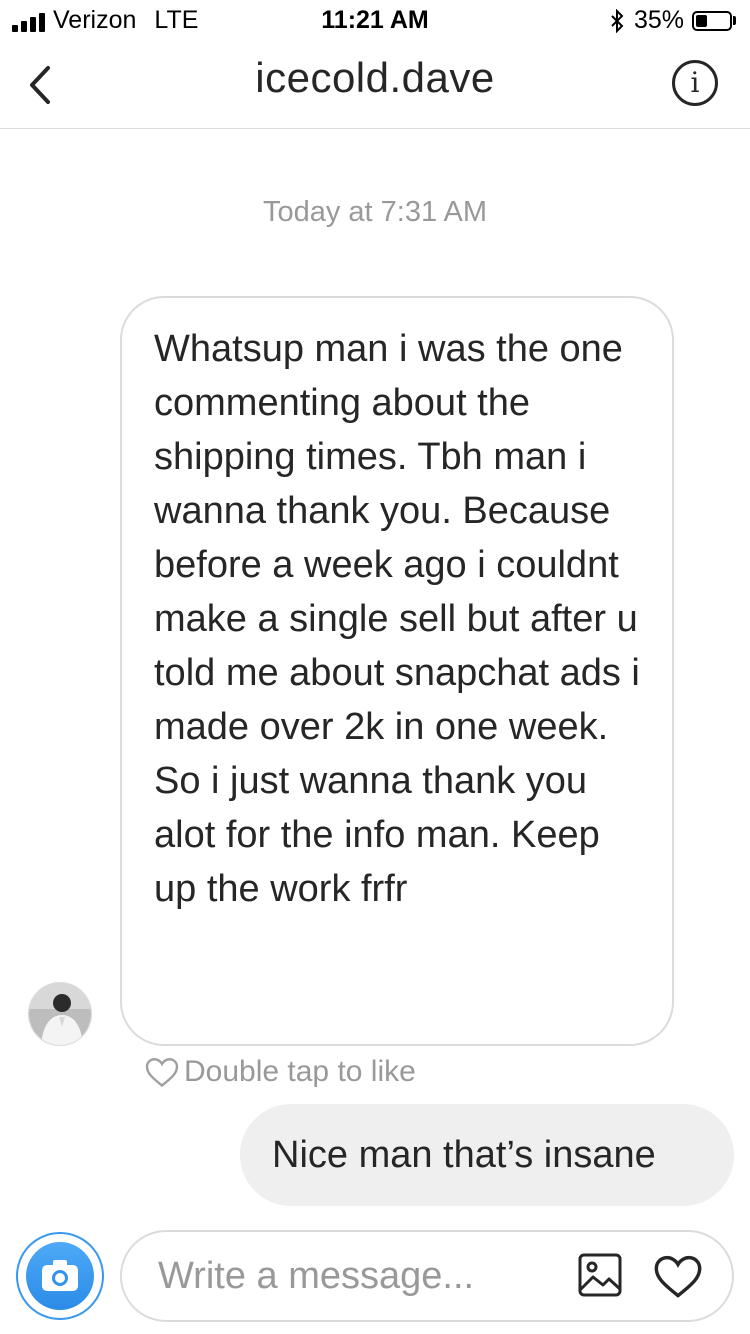 The height and width of the screenshot is (1334, 750). I want to click on heart-icon, so click(678, 1275).